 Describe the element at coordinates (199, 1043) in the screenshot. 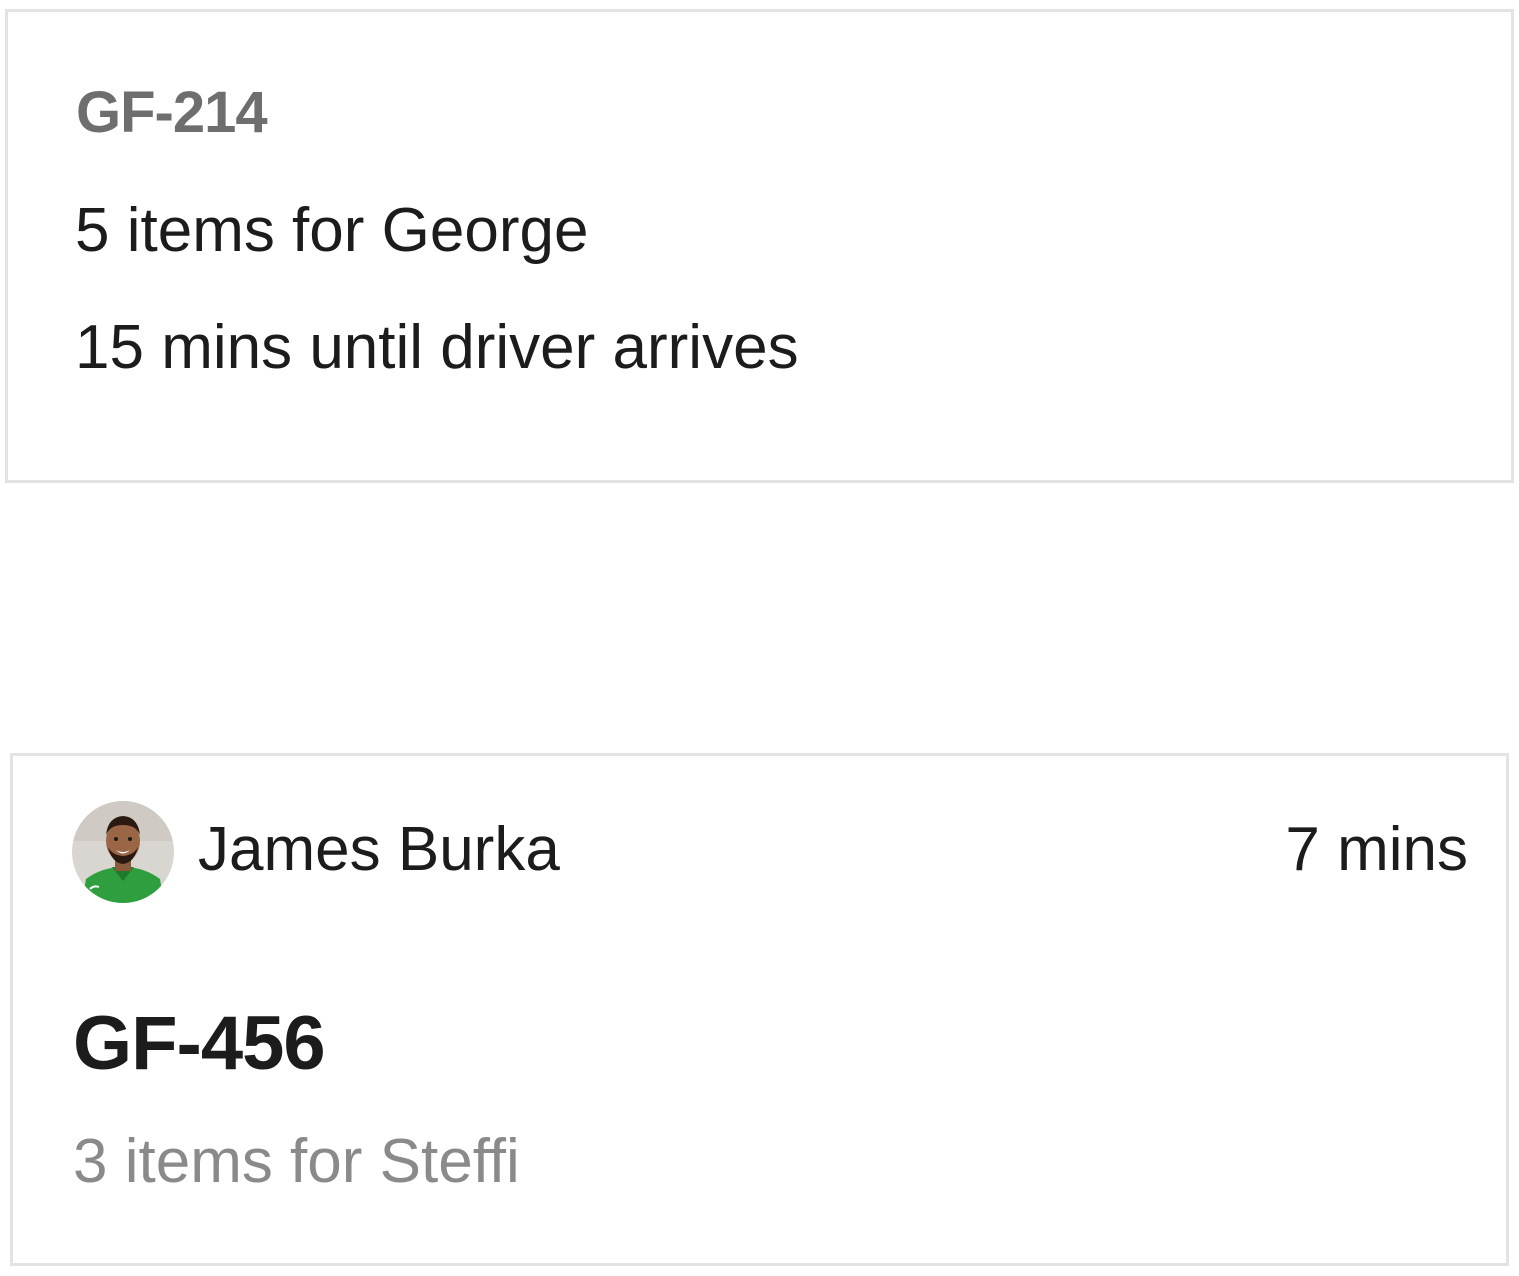

I see `order-id: GF-456` at that location.